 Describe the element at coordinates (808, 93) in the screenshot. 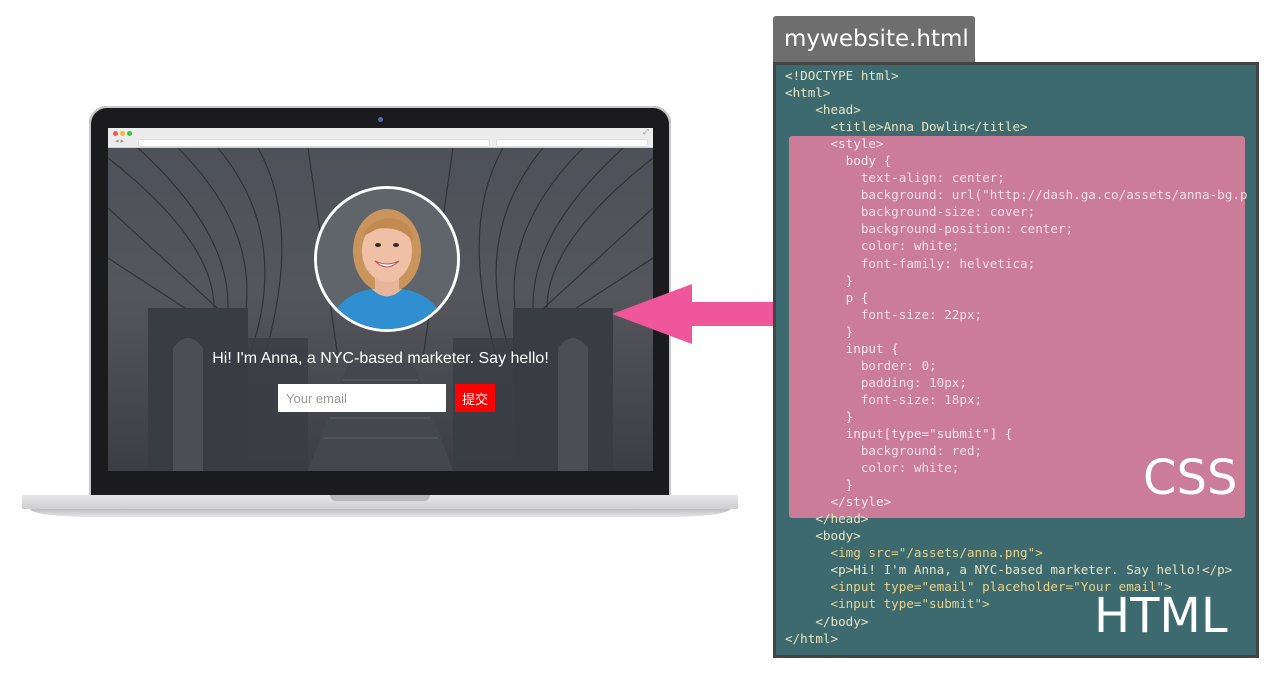

I see `code-line: <html>` at that location.